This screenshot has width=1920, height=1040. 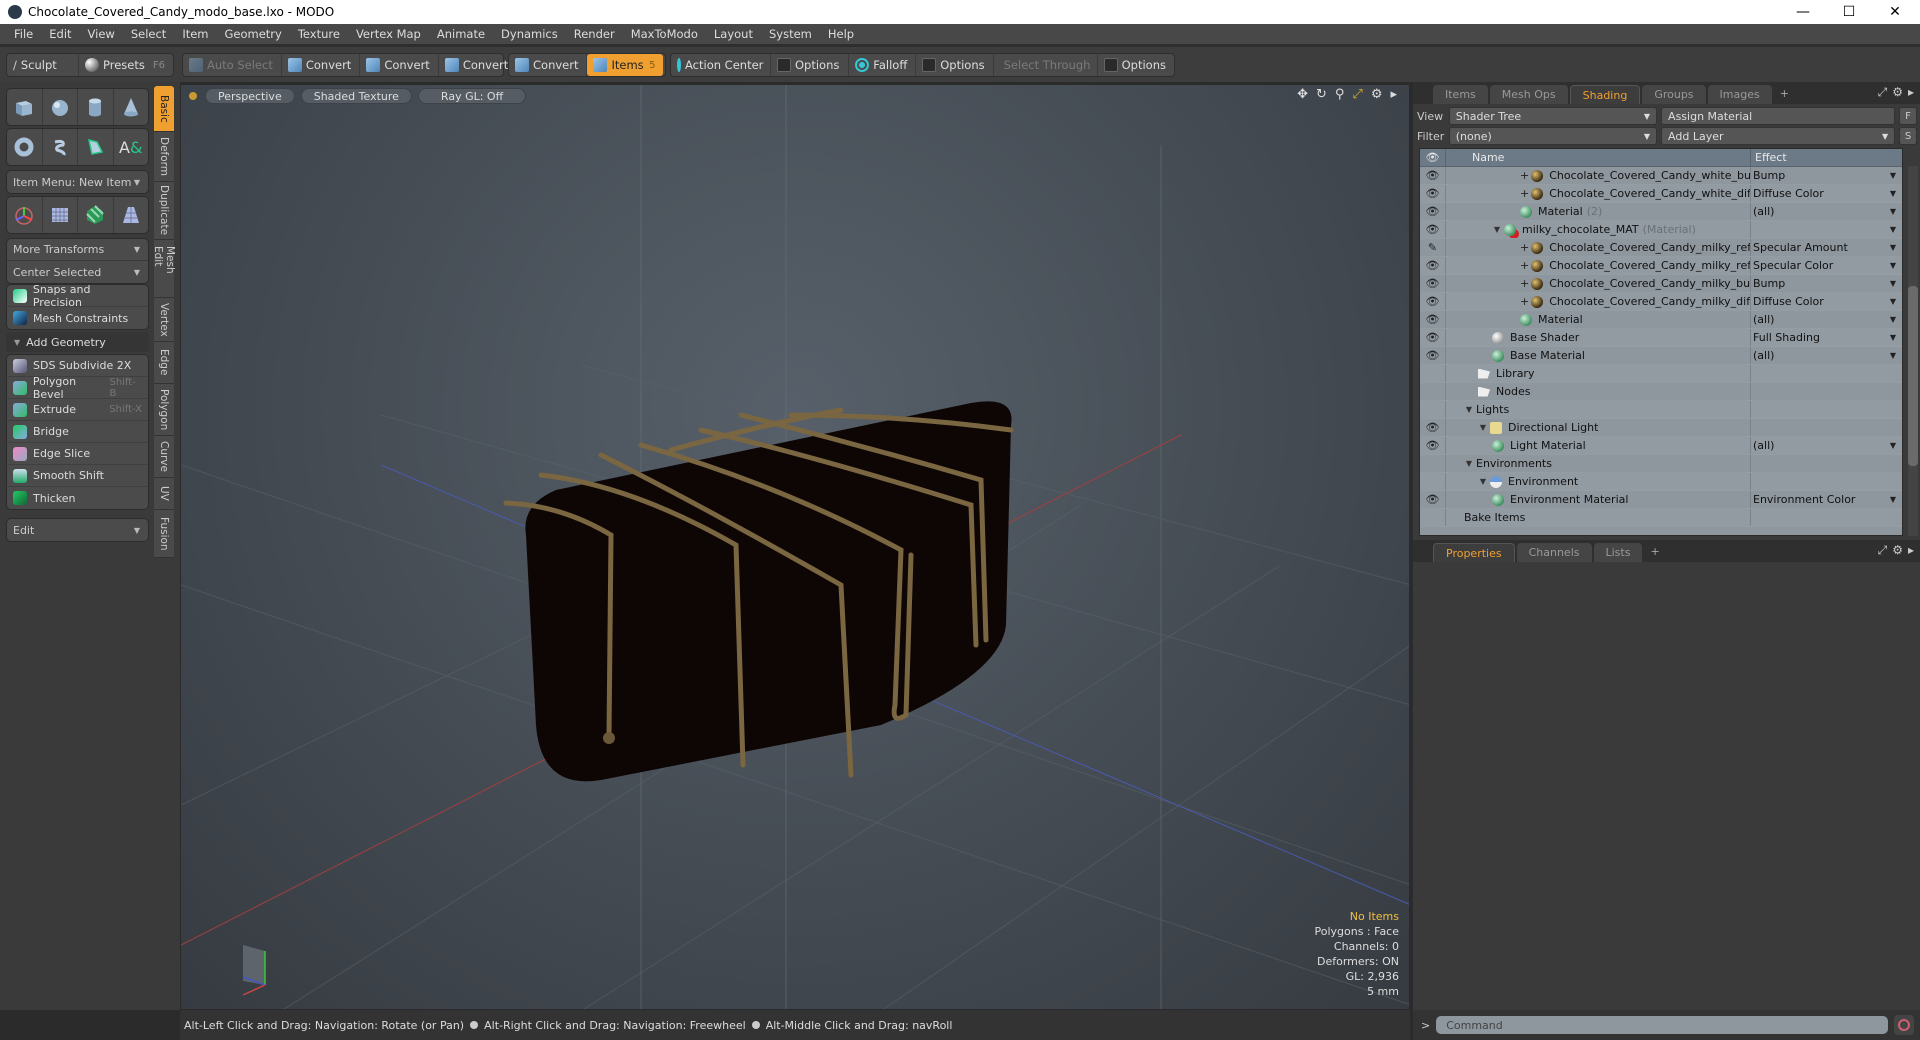 I want to click on vtab-basic: Basic, so click(x=164, y=109).